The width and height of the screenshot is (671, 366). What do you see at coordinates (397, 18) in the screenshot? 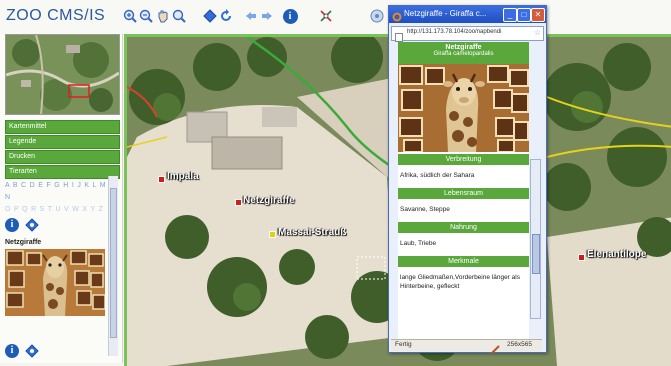
I see `firefox-icon` at bounding box center [397, 18].